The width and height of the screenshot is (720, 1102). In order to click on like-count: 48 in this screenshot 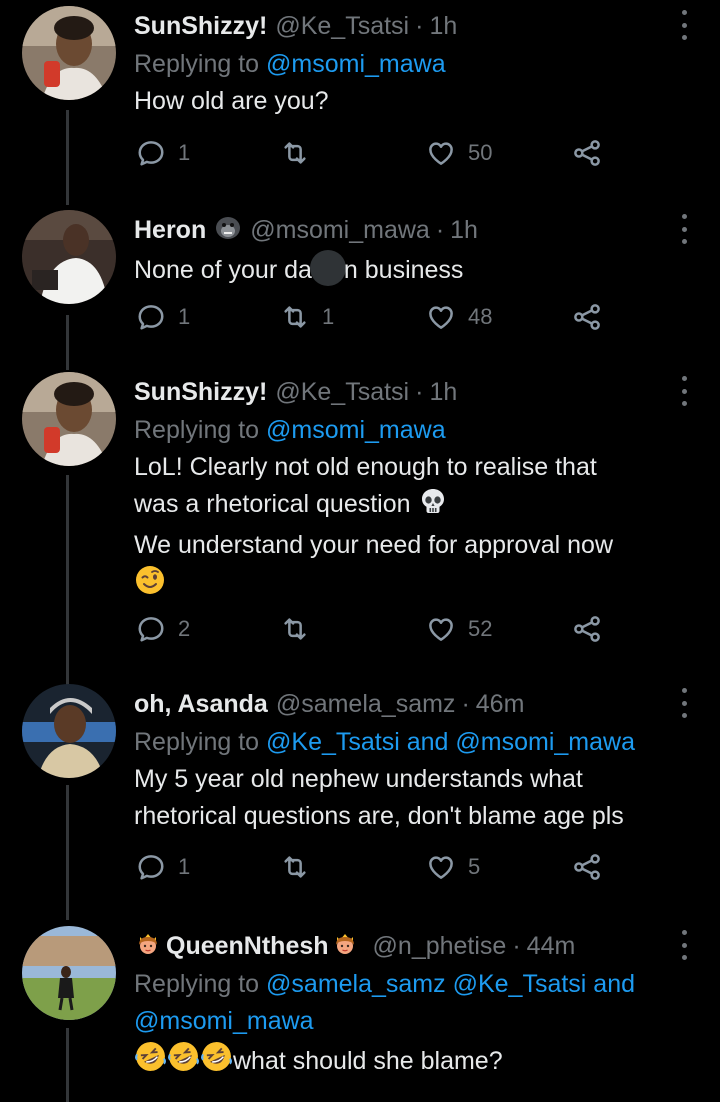, I will do `click(480, 316)`.